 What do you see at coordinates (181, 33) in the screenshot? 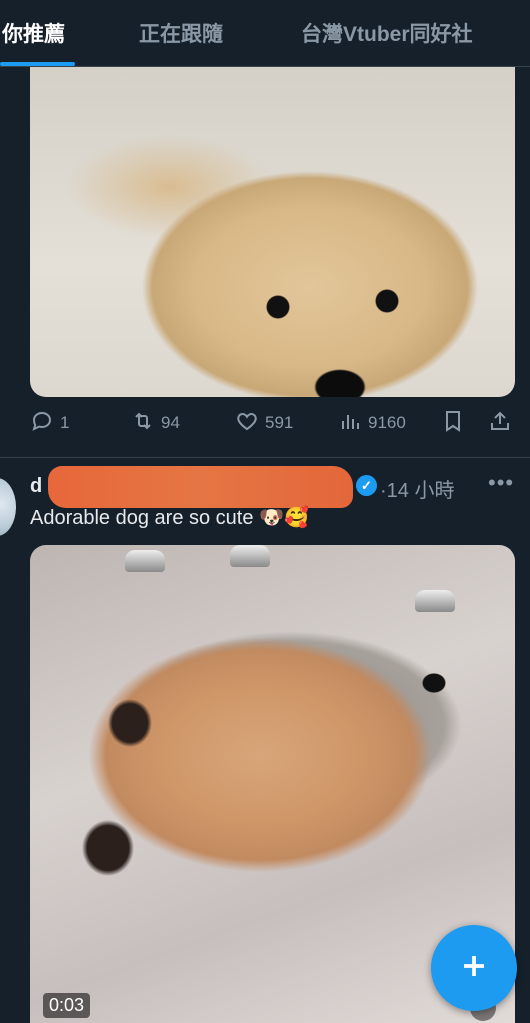
I see `tab-following: 正在跟隨` at bounding box center [181, 33].